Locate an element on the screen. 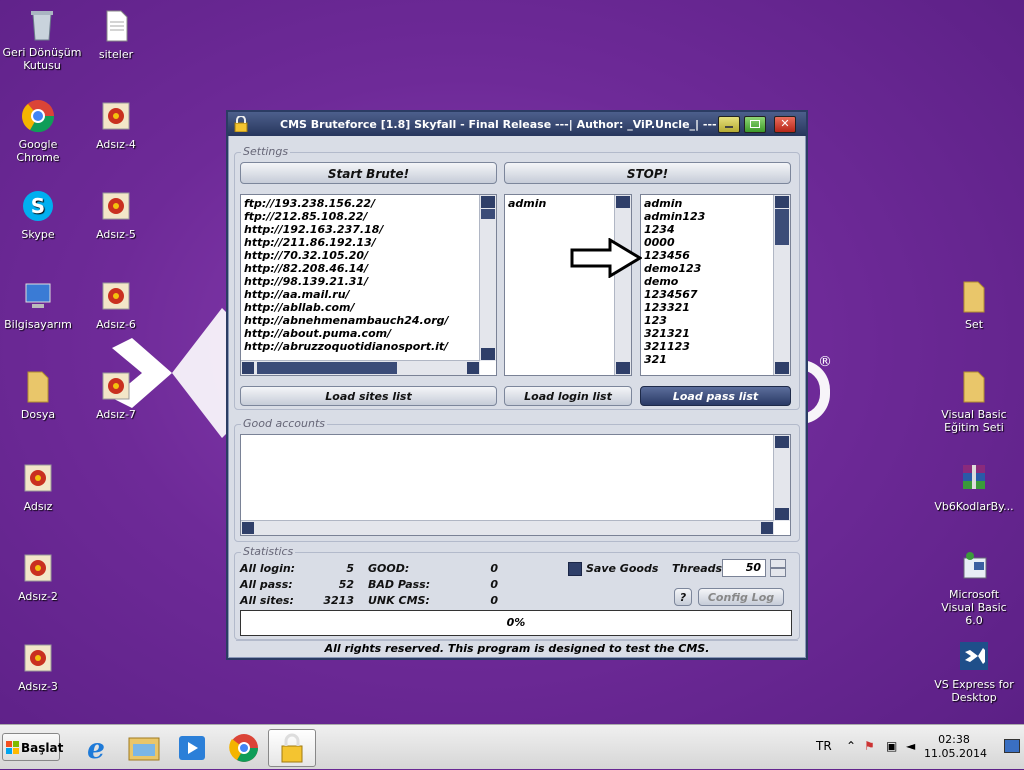 This screenshot has height=770, width=1024. desktop-icon-vs-express: VS Express for Desktop is located at coordinates (974, 671).